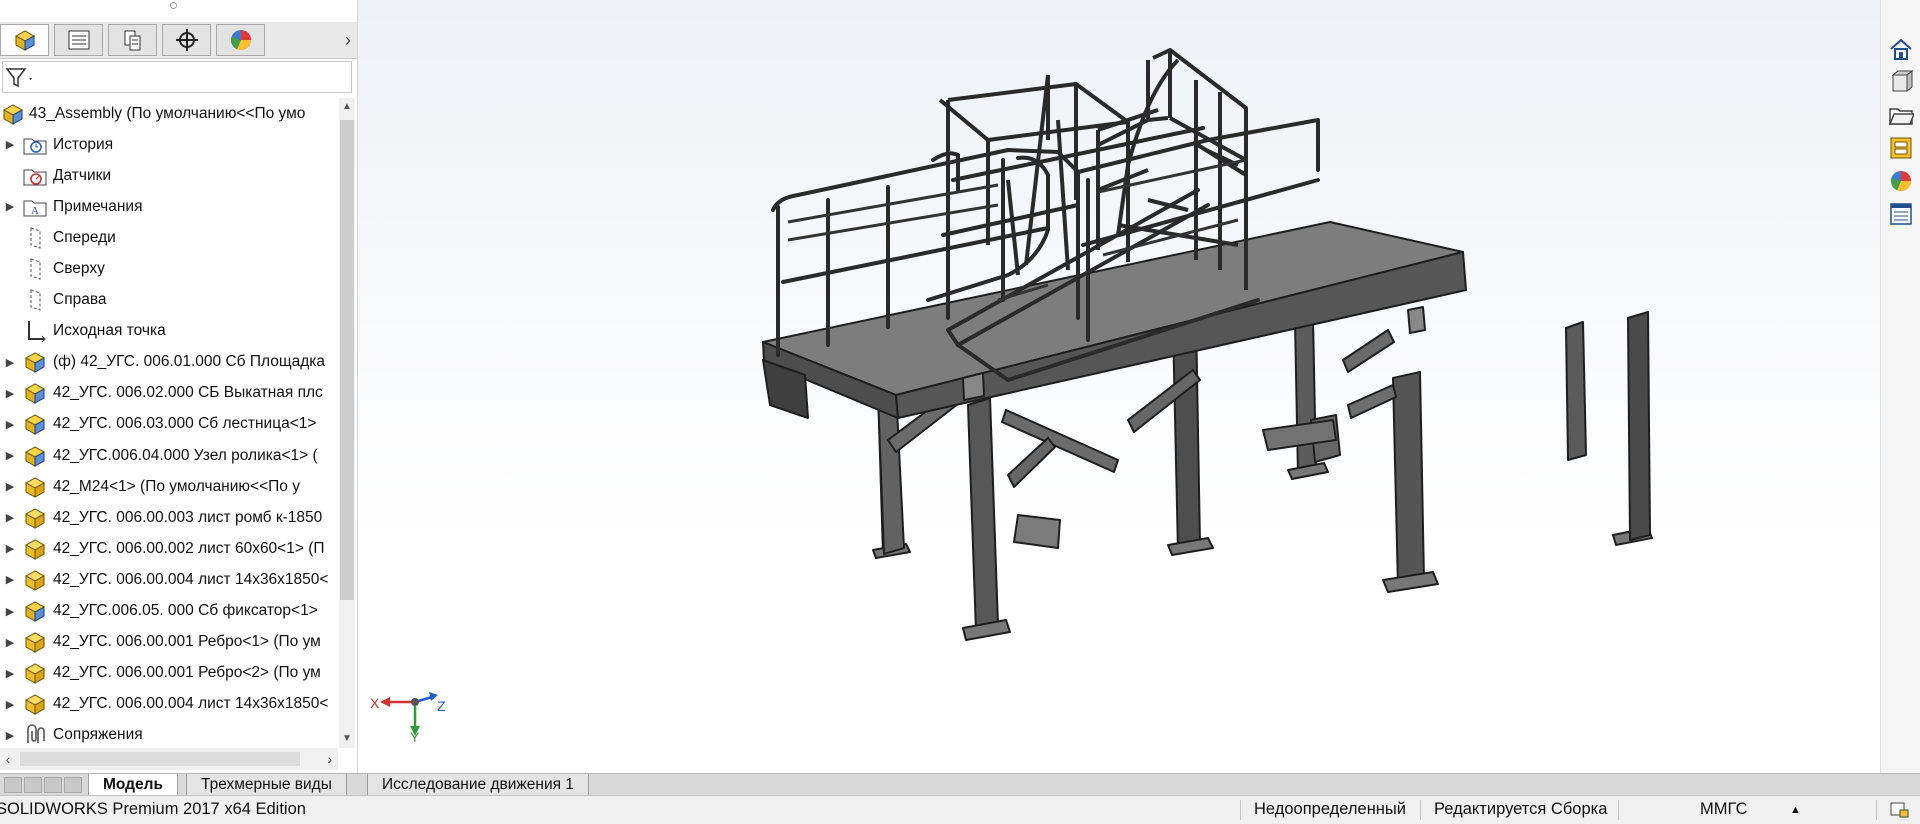  I want to click on appearances-icon, so click(1901, 181).